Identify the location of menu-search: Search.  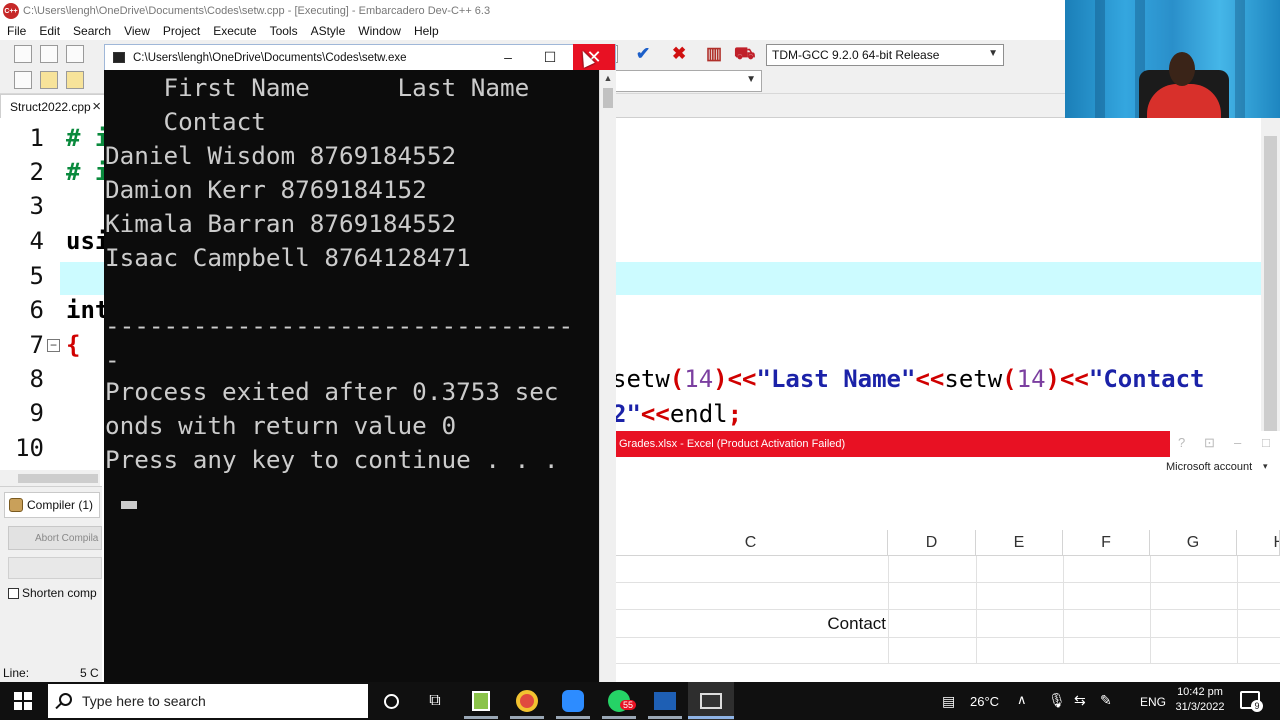
(91, 31).